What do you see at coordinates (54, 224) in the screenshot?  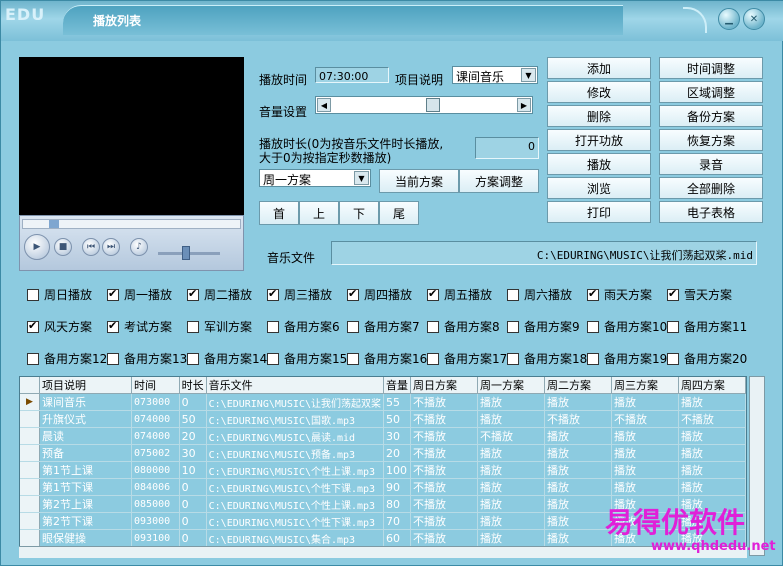 I see `seek-thumb` at bounding box center [54, 224].